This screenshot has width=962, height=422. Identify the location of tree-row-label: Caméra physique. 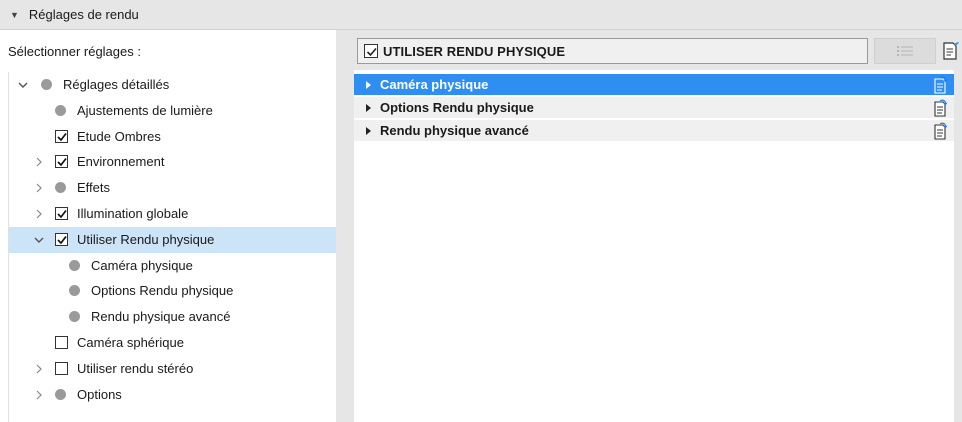
(142, 265).